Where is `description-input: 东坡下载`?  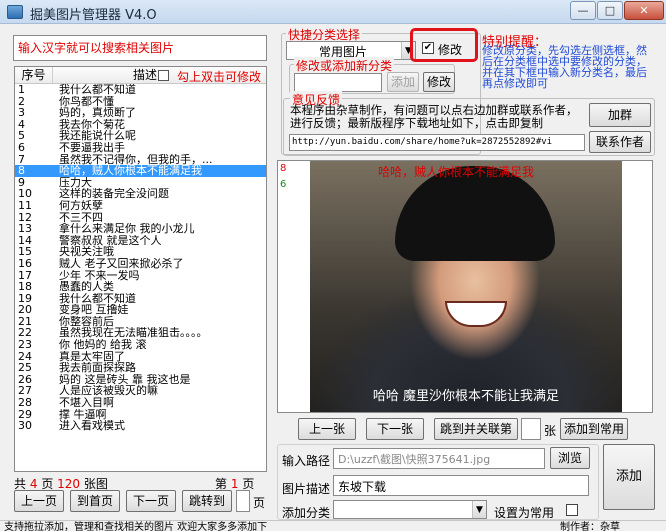
description-input: 东坡下载 is located at coordinates (461, 485).